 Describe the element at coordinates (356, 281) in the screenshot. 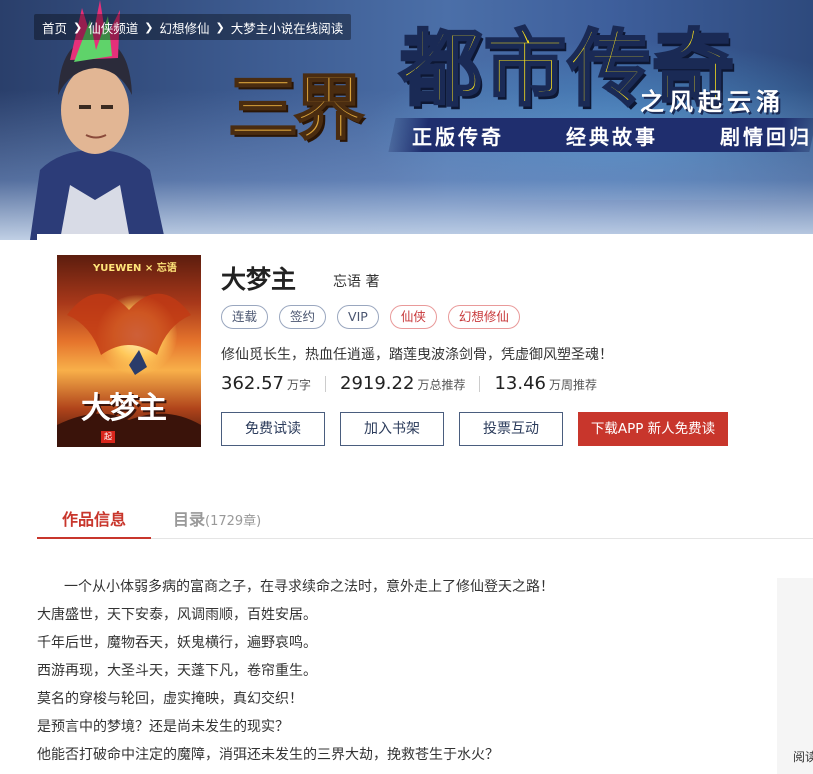

I see `book-author: 忘语 著` at that location.